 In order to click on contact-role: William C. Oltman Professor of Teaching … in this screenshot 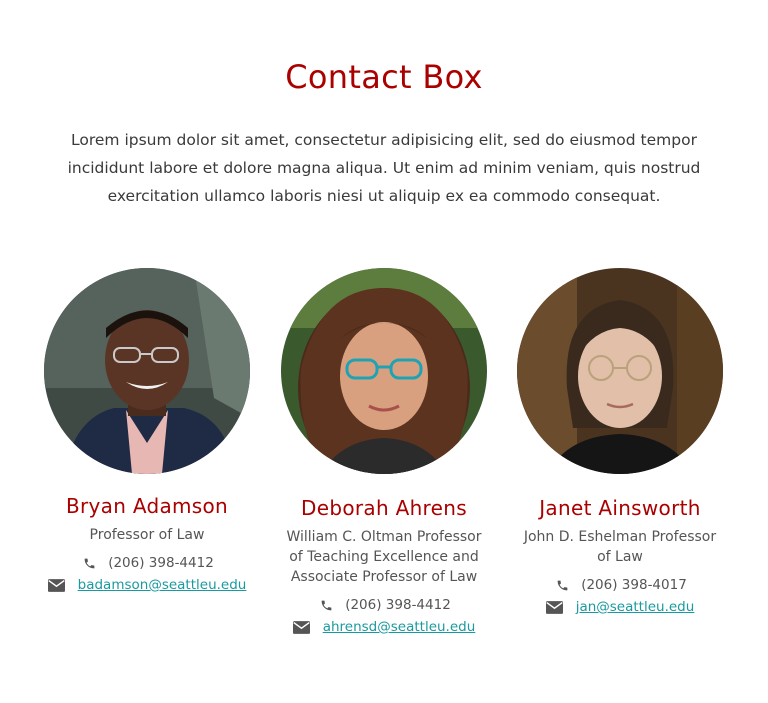, I will do `click(384, 557)`.